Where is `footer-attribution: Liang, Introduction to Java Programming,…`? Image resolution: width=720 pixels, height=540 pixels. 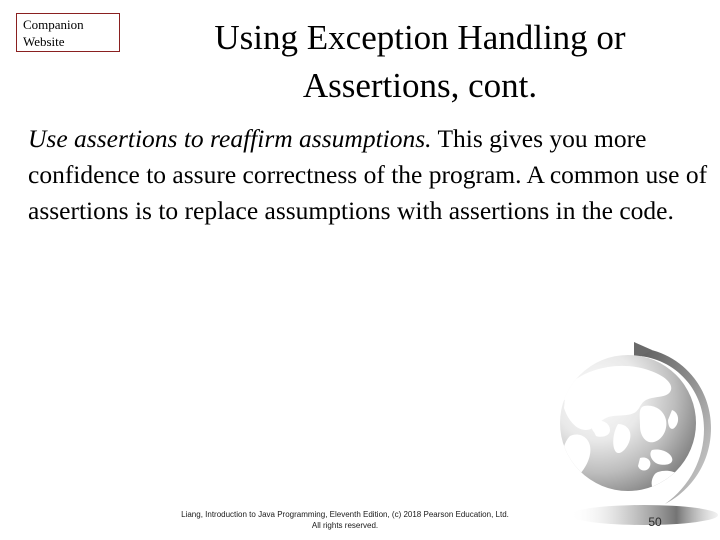
footer-attribution: Liang, Introduction to Java Programming,… is located at coordinates (345, 520).